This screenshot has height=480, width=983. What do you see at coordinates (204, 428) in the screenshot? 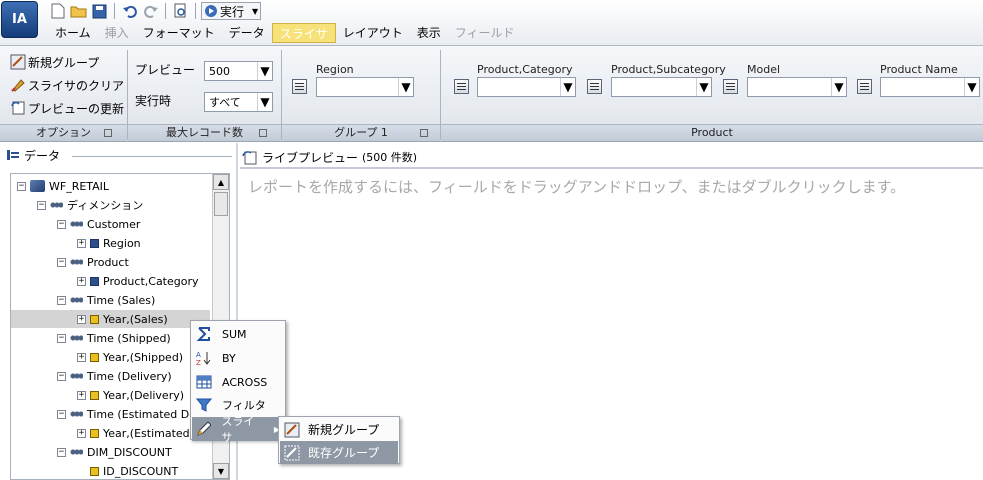
I see `pencil-icon` at bounding box center [204, 428].